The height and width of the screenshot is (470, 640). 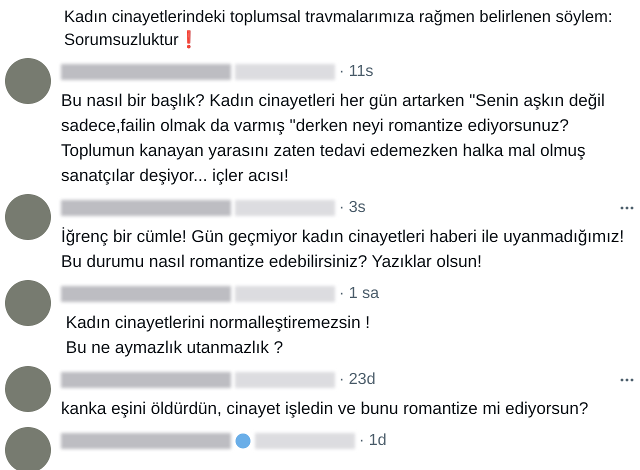 What do you see at coordinates (357, 380) in the screenshot?
I see `post-time: · 23d` at bounding box center [357, 380].